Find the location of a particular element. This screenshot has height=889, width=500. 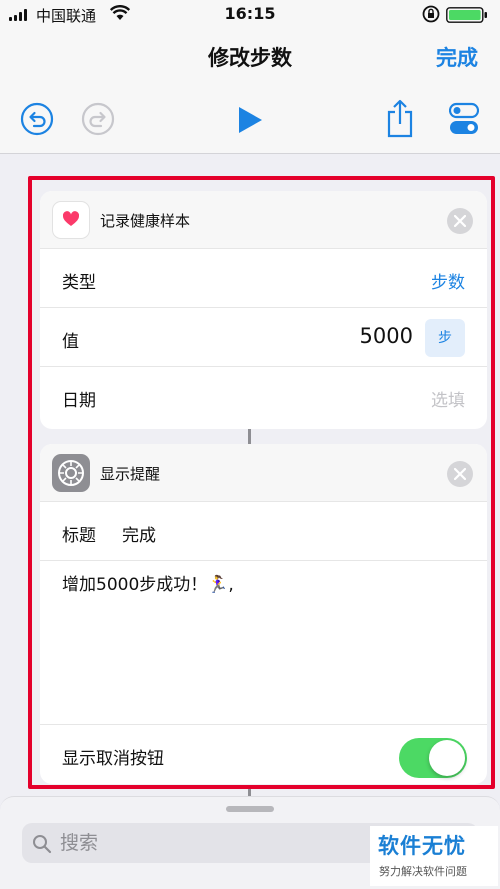

settings-toggle-icon is located at coordinates (464, 119).